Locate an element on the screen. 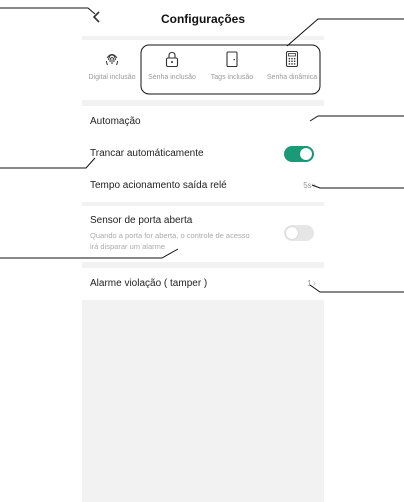 The image size is (404, 502). mode-digital-inclusao: Digital inclusão is located at coordinates (112, 65).